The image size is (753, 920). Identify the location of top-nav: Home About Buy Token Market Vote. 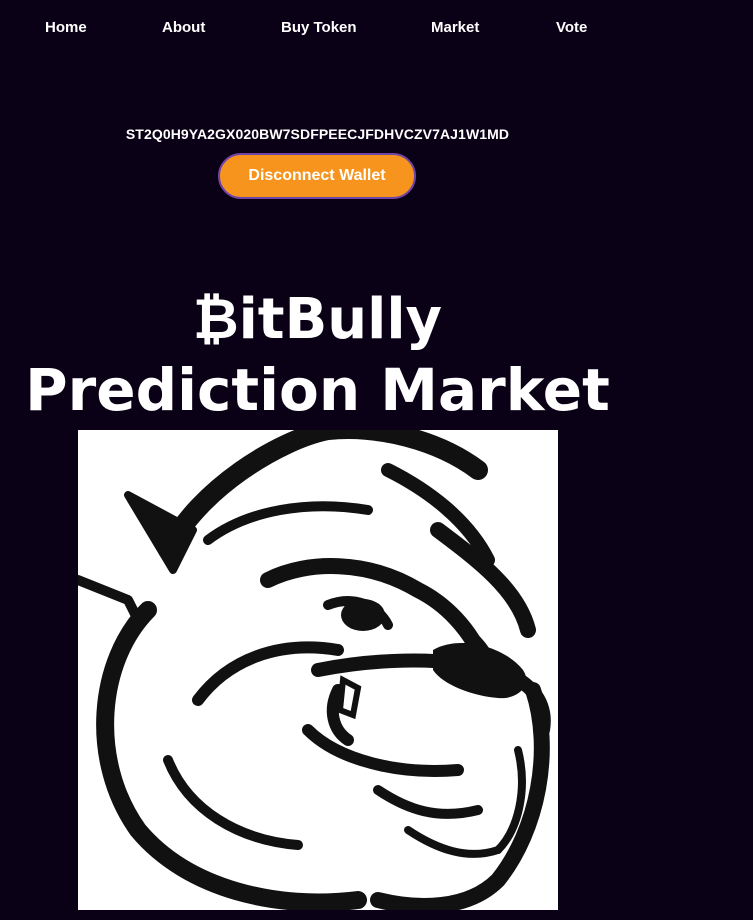
(376, 30).